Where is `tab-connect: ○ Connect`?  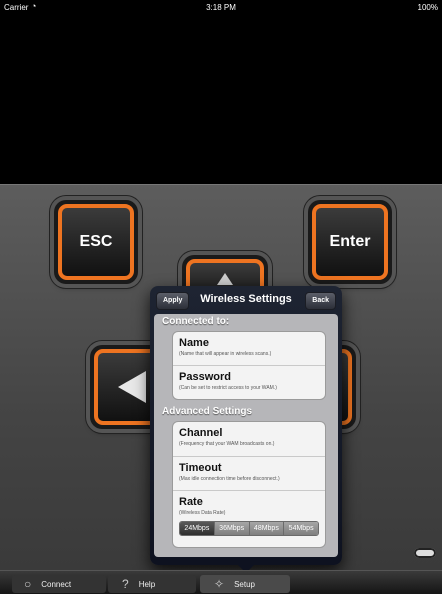
tab-connect: ○ Connect is located at coordinates (59, 584).